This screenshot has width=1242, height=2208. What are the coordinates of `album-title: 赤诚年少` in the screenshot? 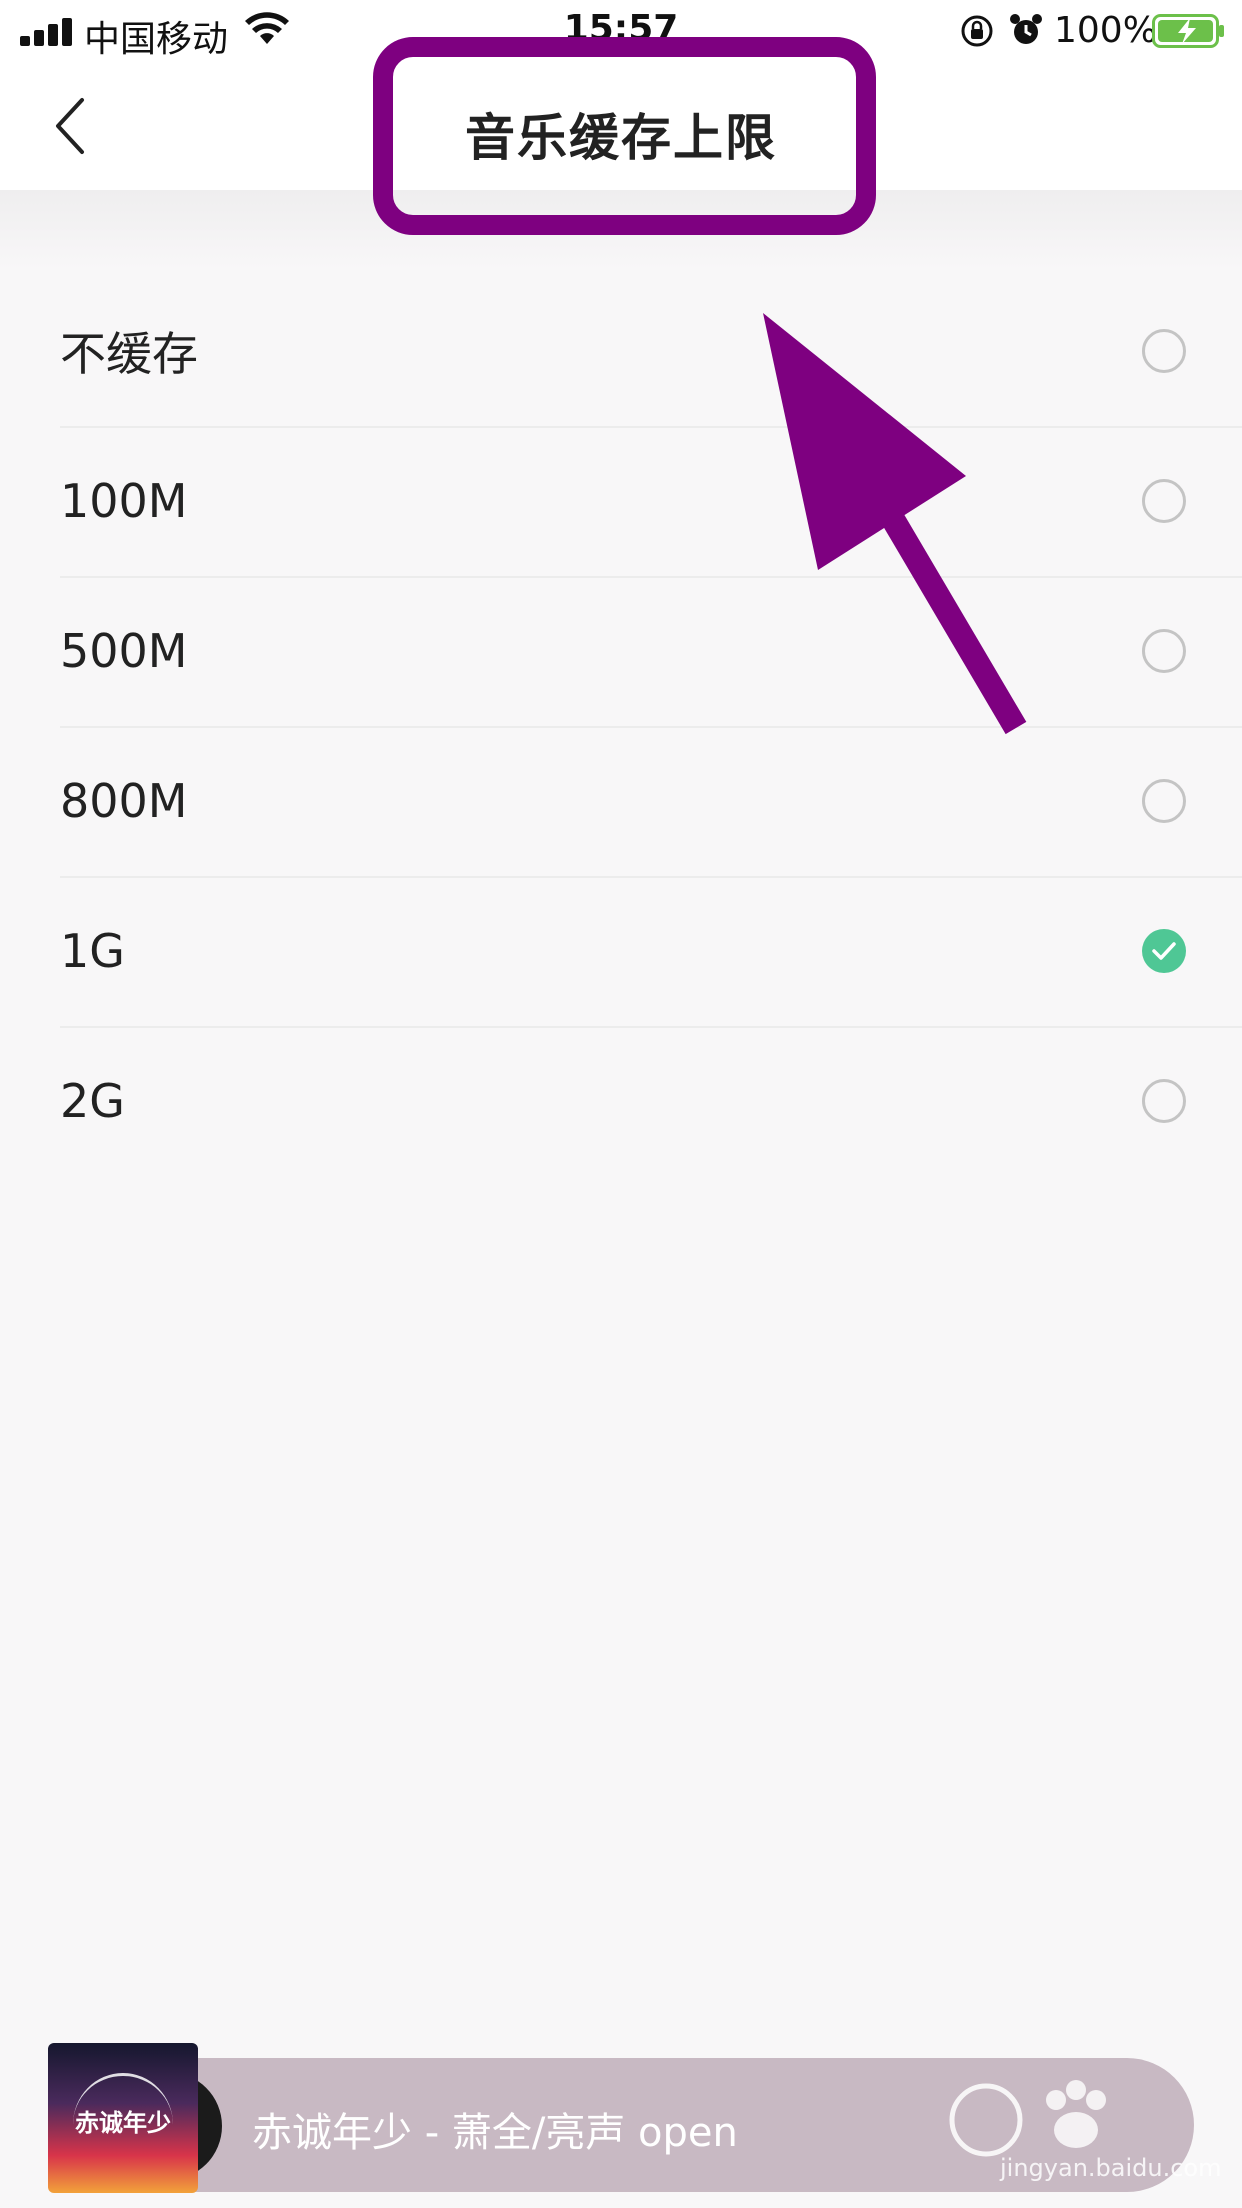 It's located at (123, 2123).